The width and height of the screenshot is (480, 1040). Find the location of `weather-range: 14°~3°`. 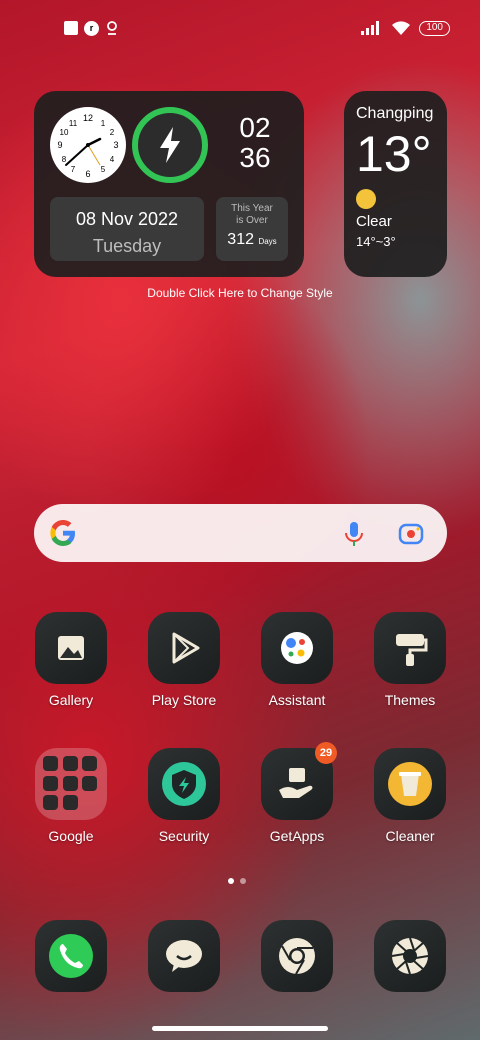

weather-range: 14°~3° is located at coordinates (376, 241).